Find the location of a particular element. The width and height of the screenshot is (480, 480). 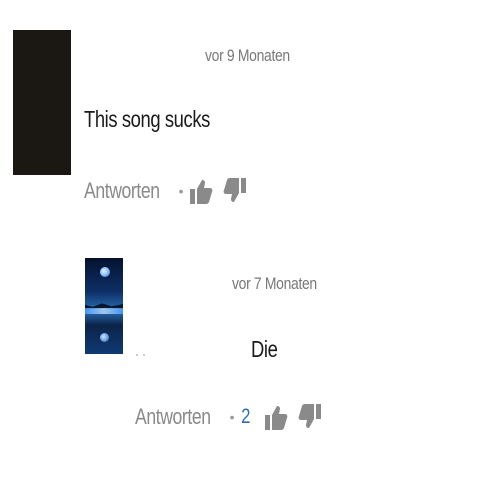

avatar-moon-reflection is located at coordinates (104, 337).